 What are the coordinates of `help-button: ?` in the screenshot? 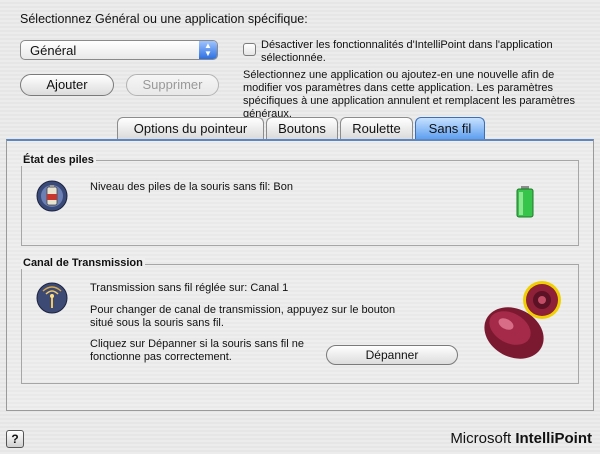 It's located at (15, 439).